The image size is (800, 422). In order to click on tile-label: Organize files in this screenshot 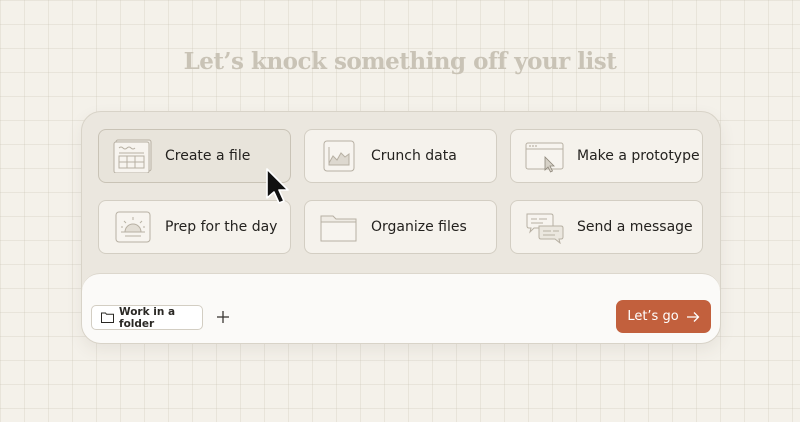, I will do `click(419, 227)`.